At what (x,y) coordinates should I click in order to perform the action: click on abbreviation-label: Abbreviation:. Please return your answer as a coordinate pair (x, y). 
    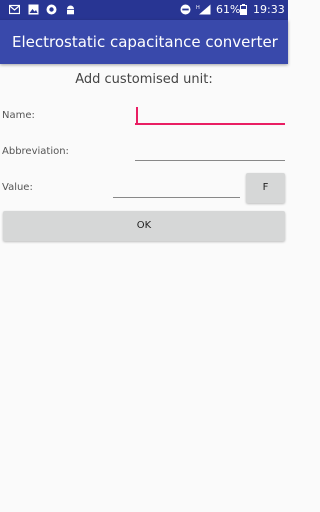
    Looking at the image, I should click on (35, 151).